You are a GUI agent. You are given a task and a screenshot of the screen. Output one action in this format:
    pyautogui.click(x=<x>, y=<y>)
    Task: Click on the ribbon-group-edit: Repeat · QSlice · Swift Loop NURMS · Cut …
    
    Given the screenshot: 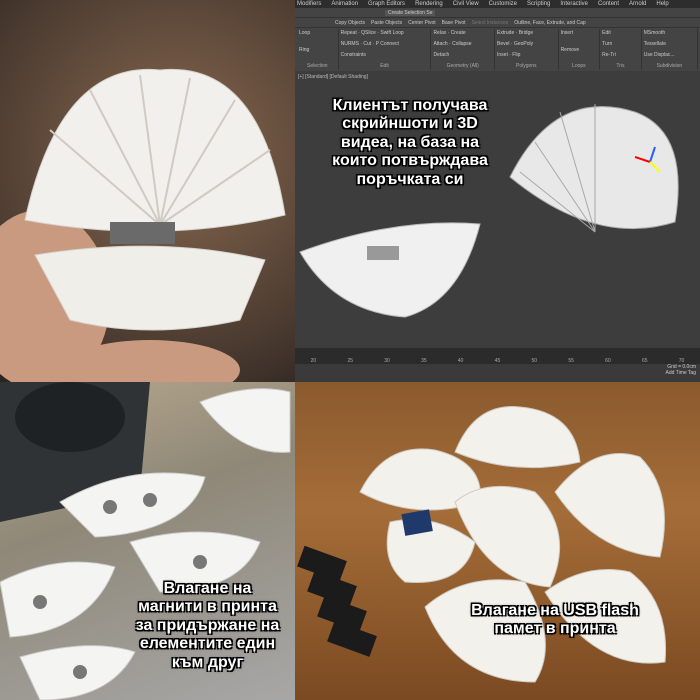 What is the action you would take?
    pyautogui.click(x=385, y=49)
    